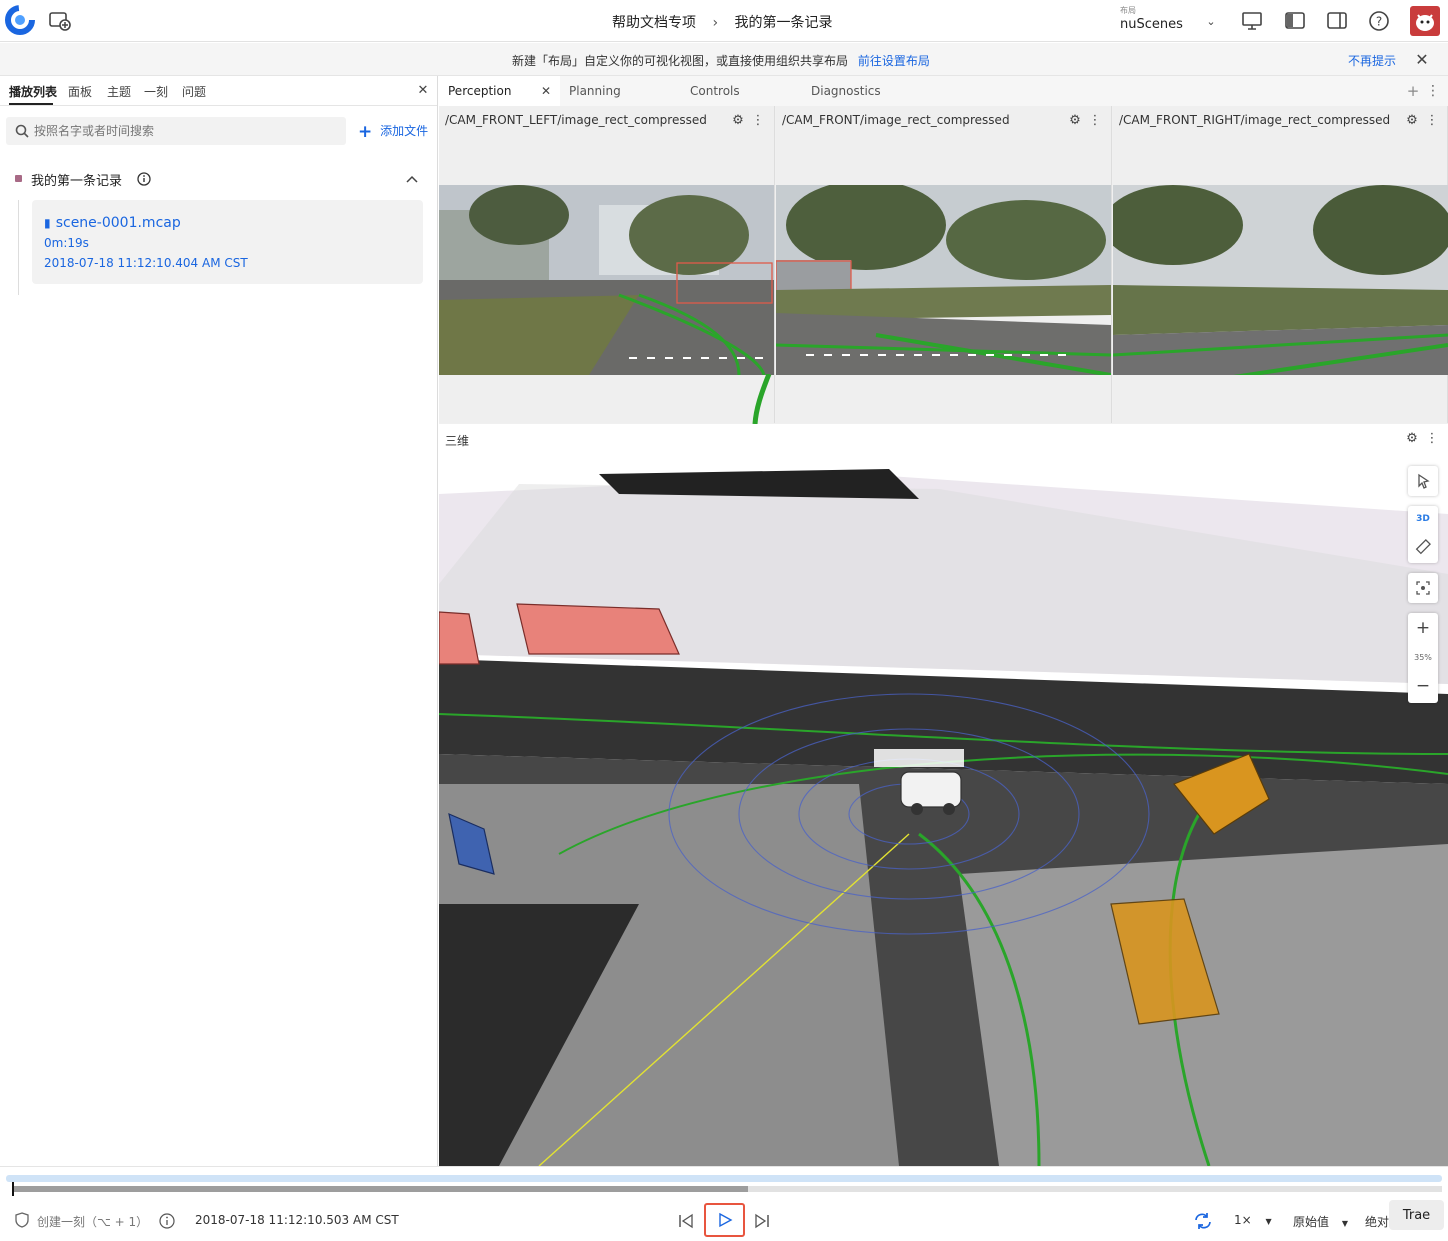 This screenshot has height=1241, width=1448. What do you see at coordinates (1413, 91) in the screenshot?
I see `add-tab-icon: +` at bounding box center [1413, 91].